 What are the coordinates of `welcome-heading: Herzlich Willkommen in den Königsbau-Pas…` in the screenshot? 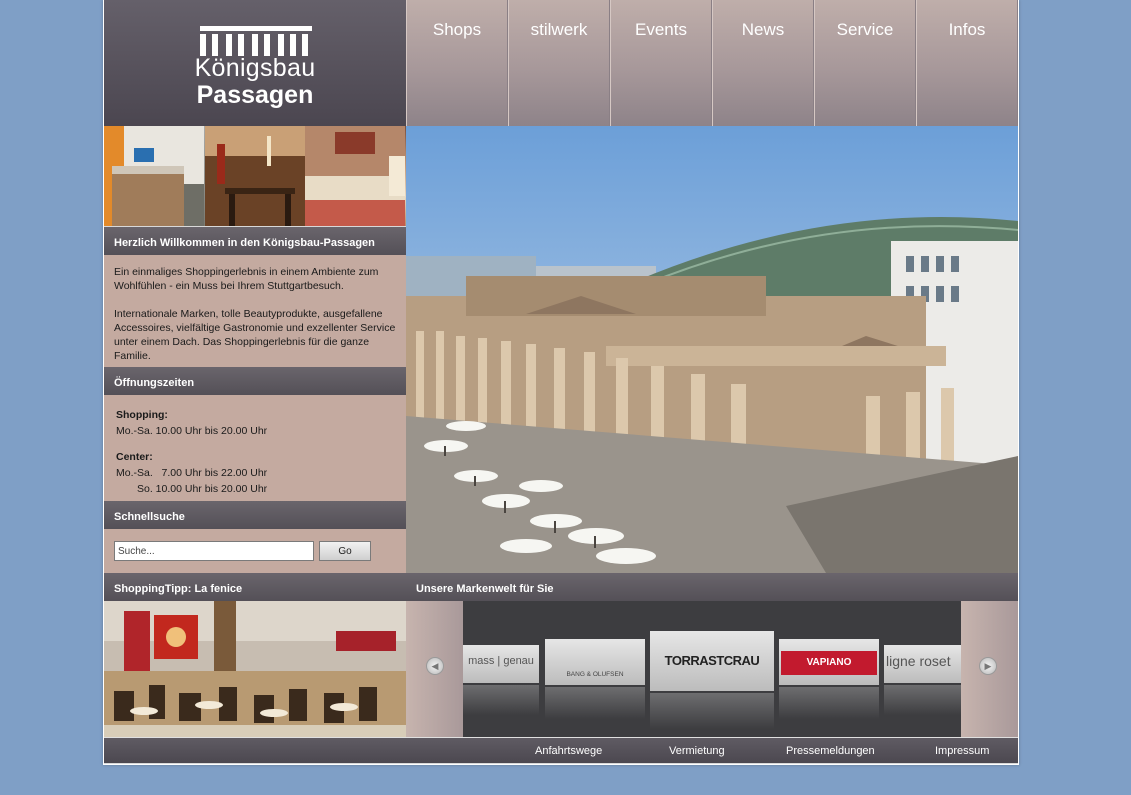 It's located at (255, 241).